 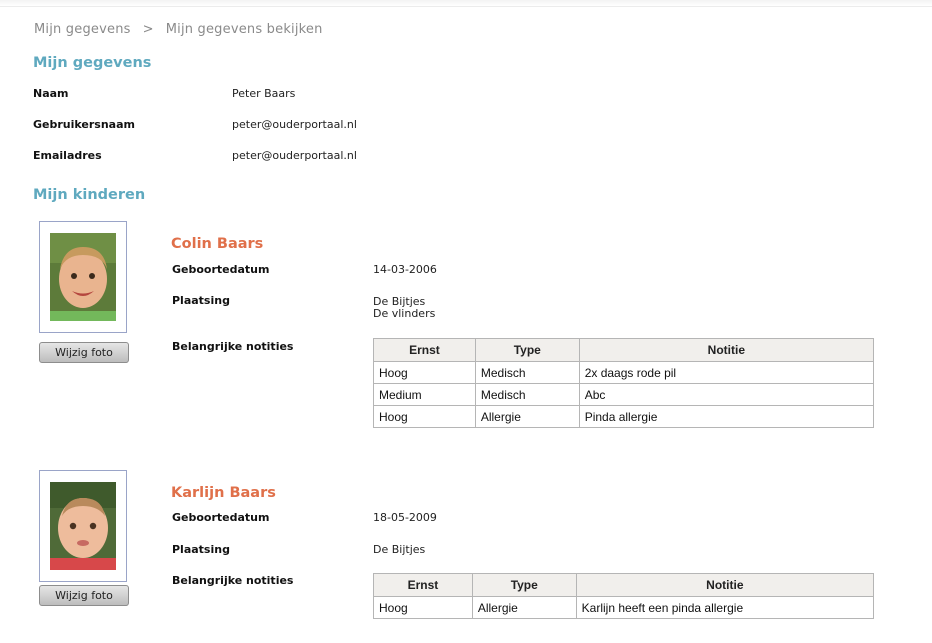 What do you see at coordinates (82, 29) in the screenshot?
I see `breadcrumb-item-mijn-gegevens: Mijn gegevens` at bounding box center [82, 29].